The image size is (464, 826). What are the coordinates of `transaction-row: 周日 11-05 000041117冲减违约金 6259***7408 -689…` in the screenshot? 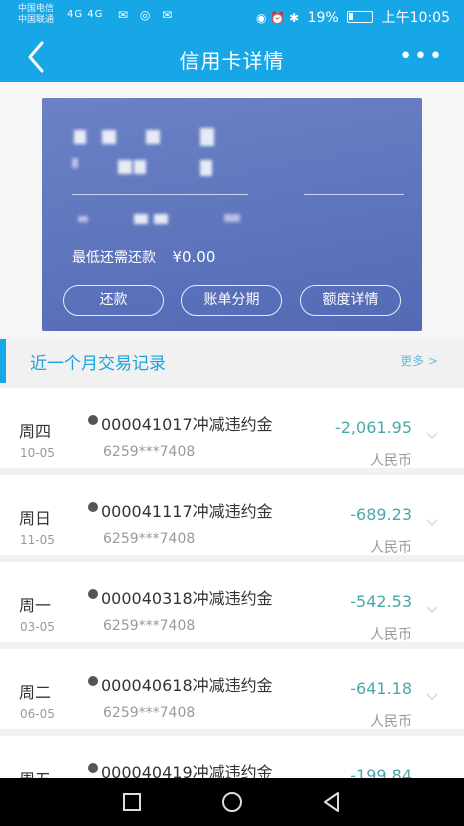 It's located at (232, 515).